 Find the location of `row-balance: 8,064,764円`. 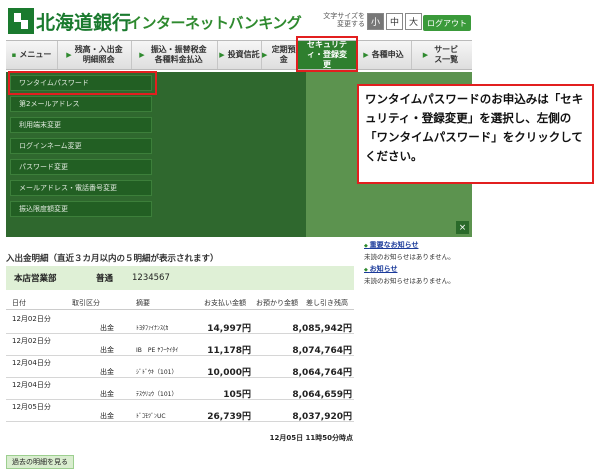

row-balance: 8,064,764円 is located at coordinates (322, 373).